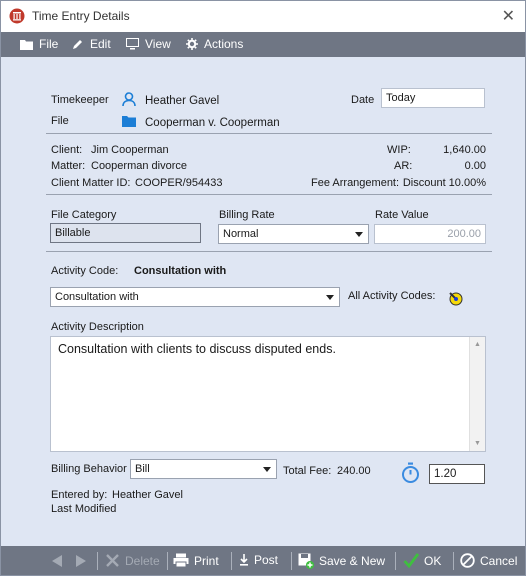 The width and height of the screenshot is (526, 576). I want to click on scroll-down-icon: ▼, so click(477, 443).